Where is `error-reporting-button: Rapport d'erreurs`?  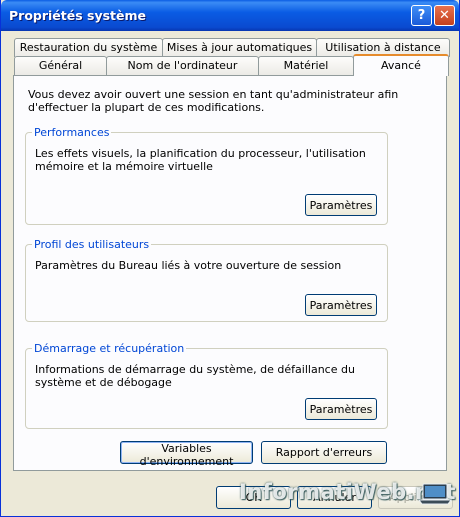
error-reporting-button: Rapport d'erreurs is located at coordinates (324, 452).